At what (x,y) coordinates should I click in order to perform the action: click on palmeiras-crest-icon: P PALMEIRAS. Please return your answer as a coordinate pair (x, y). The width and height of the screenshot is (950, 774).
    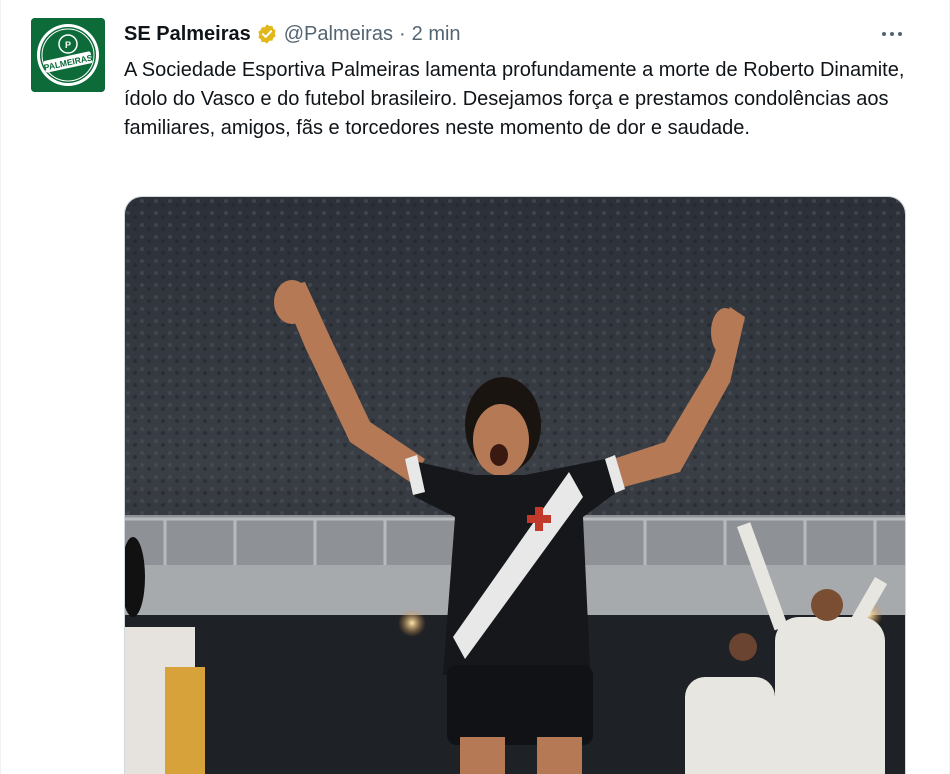
    Looking at the image, I should click on (68, 55).